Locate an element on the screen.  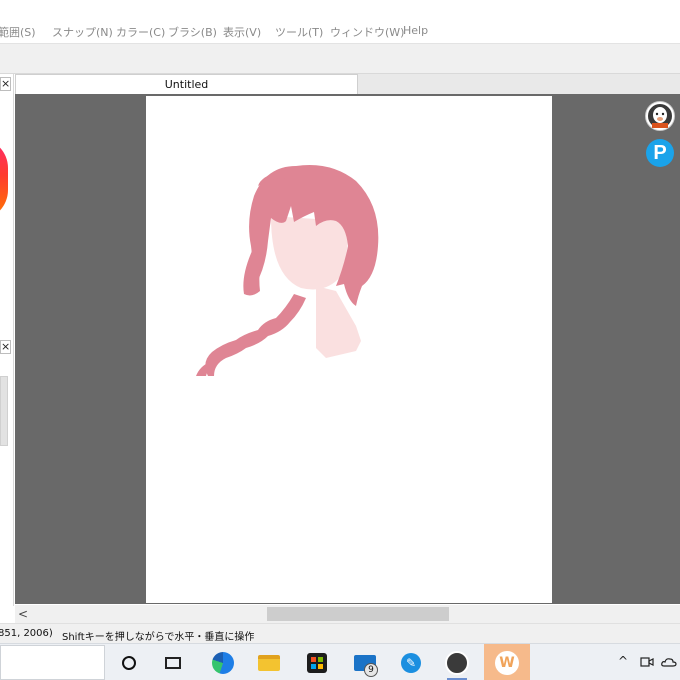
hair-left-lock is located at coordinates (252, 273).